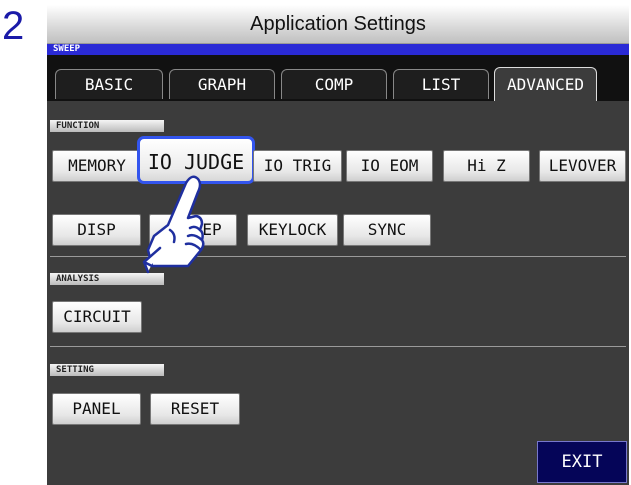 The height and width of the screenshot is (485, 631). What do you see at coordinates (582, 462) in the screenshot?
I see `exit-button: EXIT` at bounding box center [582, 462].